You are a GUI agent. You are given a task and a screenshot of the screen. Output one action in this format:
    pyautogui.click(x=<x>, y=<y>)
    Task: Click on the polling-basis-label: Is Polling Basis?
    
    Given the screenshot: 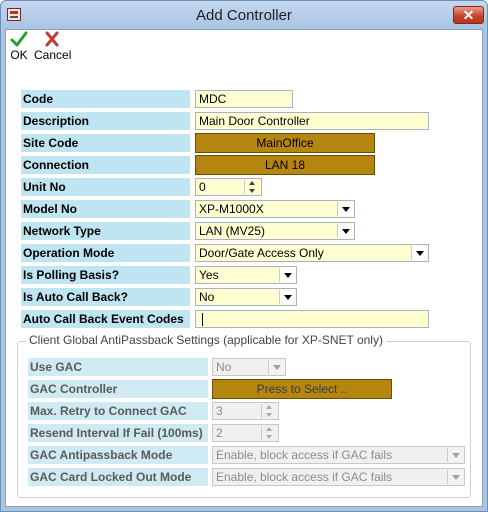 What is the action you would take?
    pyautogui.click(x=105, y=275)
    